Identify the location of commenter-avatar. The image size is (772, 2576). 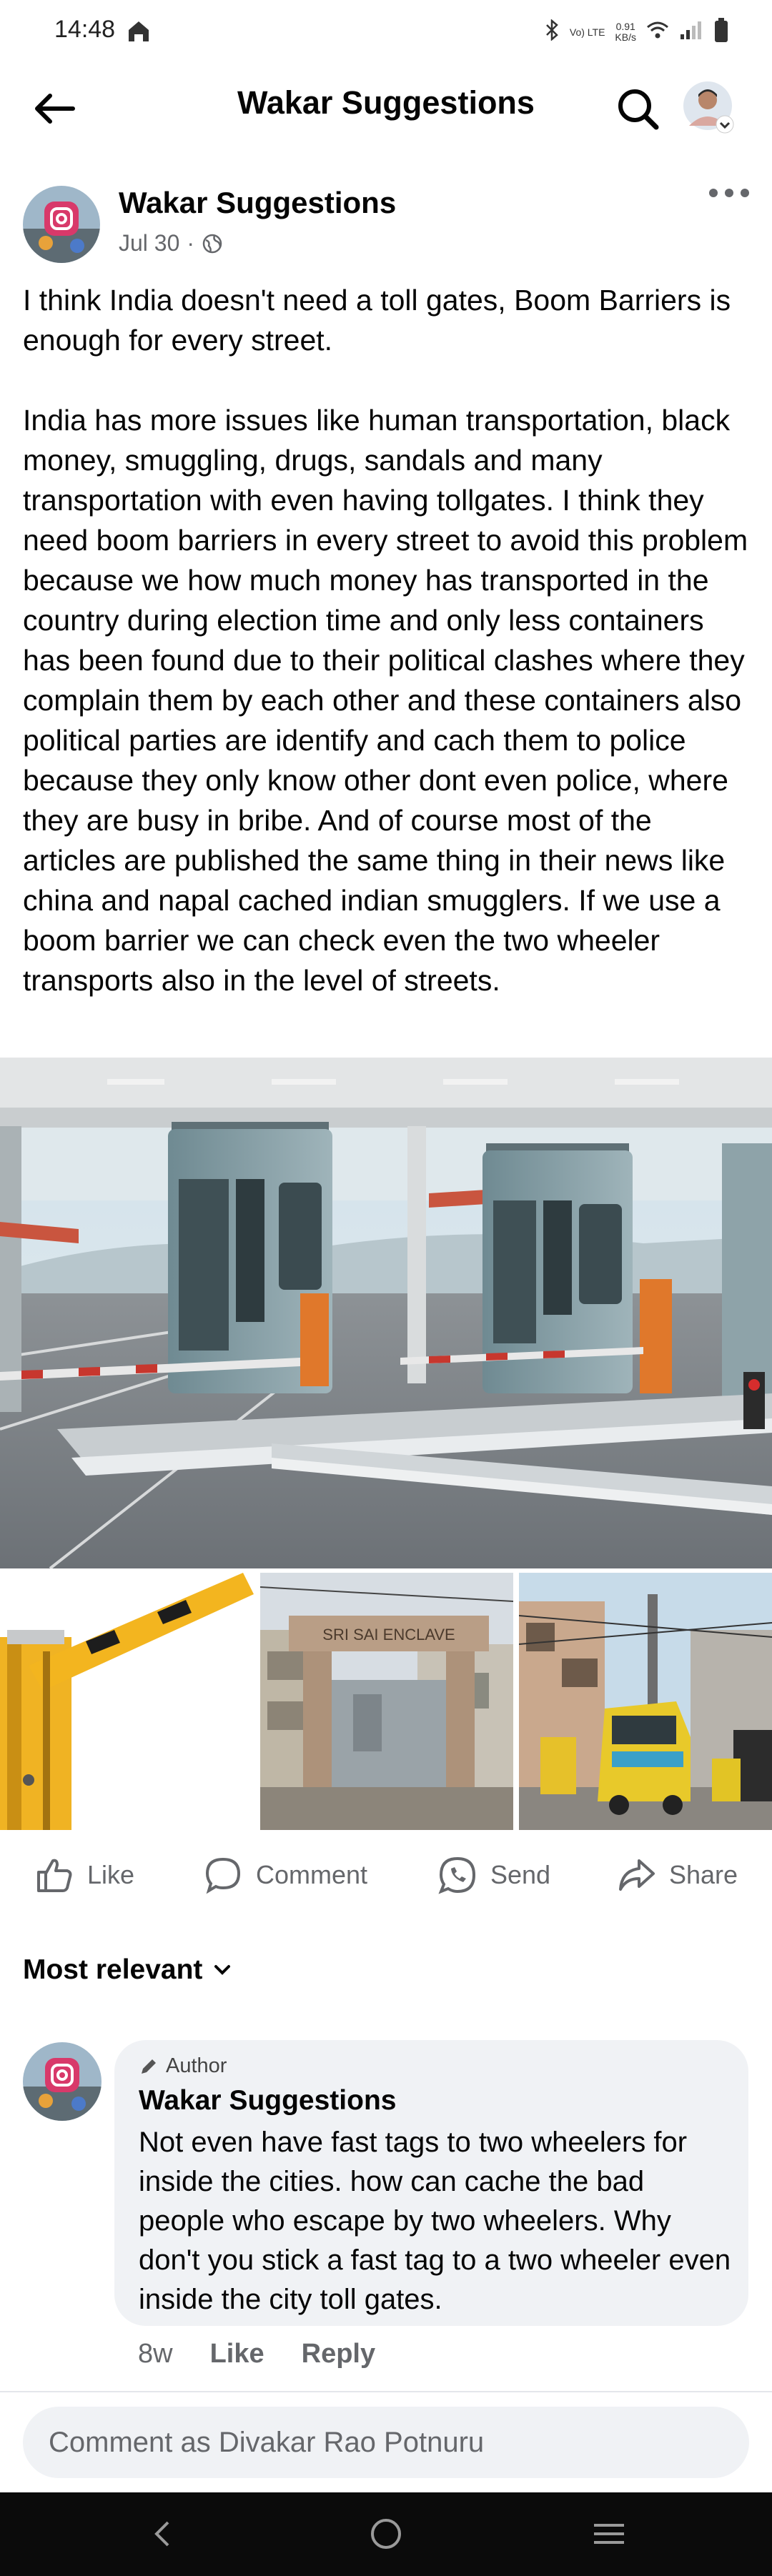
(62, 2081).